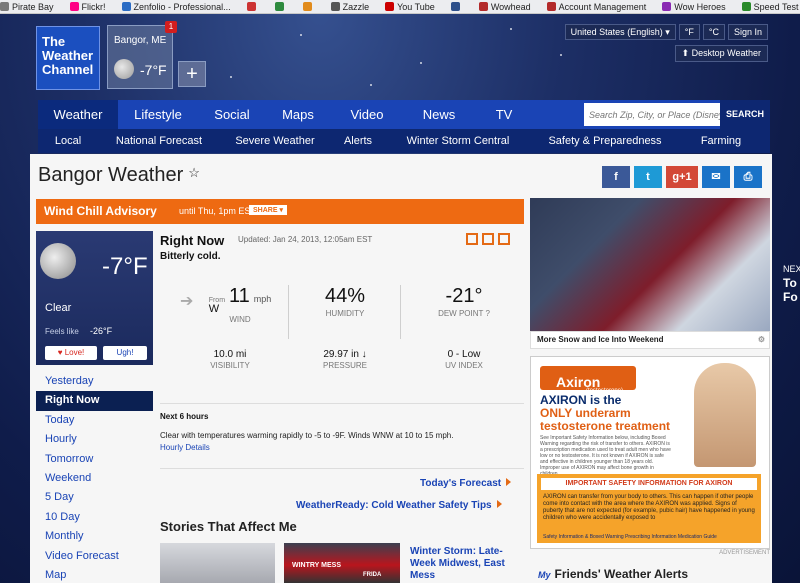 The width and height of the screenshot is (800, 583). I want to click on next-hours-title: Next 6 hours, so click(184, 416).